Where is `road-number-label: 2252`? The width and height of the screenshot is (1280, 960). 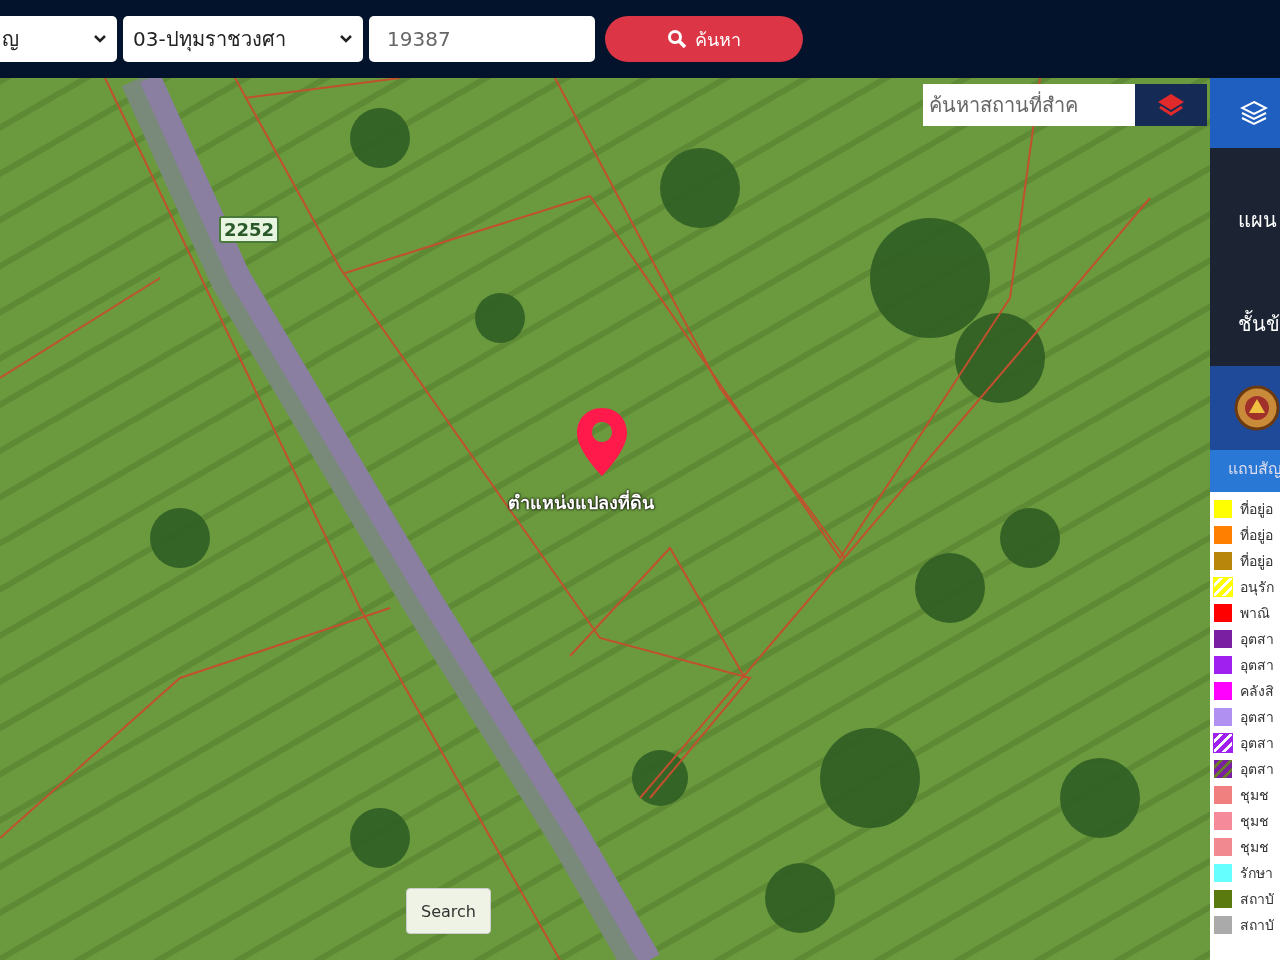 road-number-label: 2252 is located at coordinates (249, 229).